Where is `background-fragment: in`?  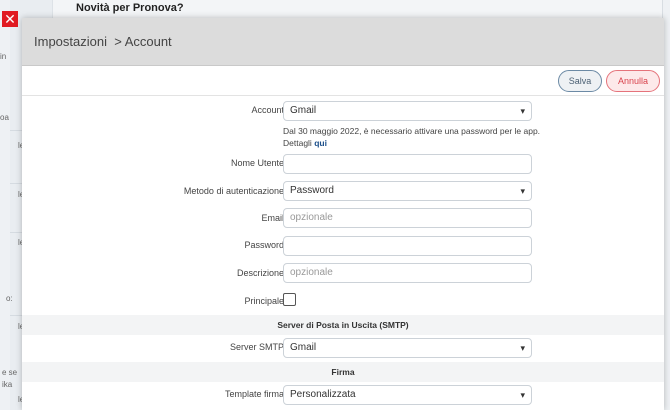 background-fragment: in is located at coordinates (3, 56).